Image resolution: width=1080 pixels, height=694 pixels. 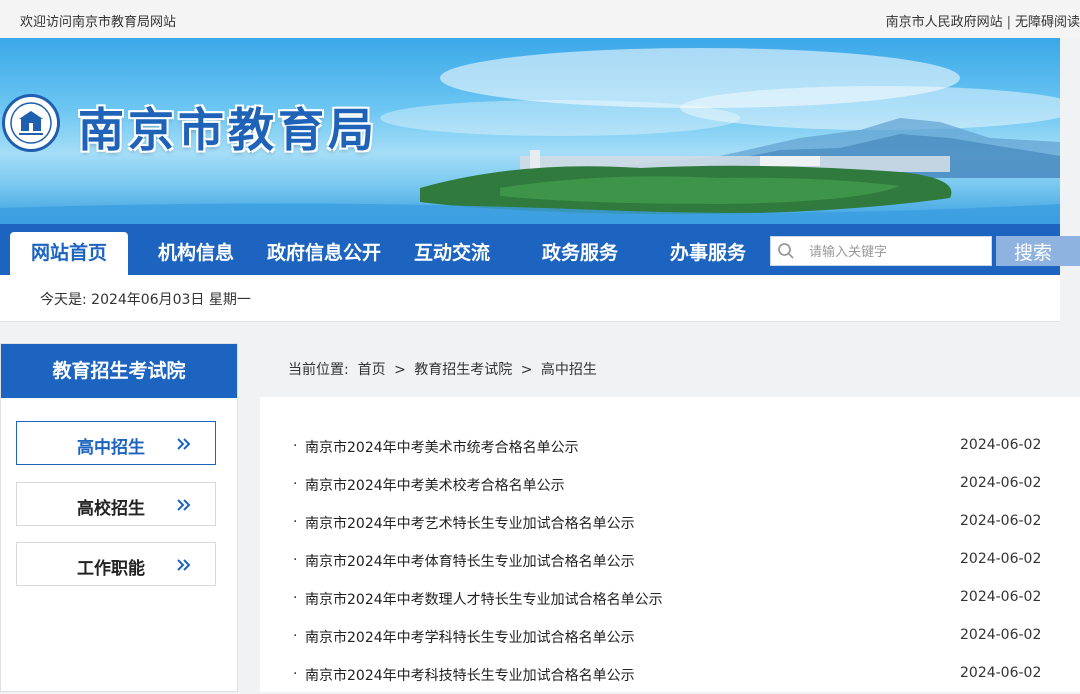 What do you see at coordinates (670, 599) in the screenshot?
I see `news-item: · 南京市2024年中考数理人才特长生专业加试合格名单公示 2024-06-02` at bounding box center [670, 599].